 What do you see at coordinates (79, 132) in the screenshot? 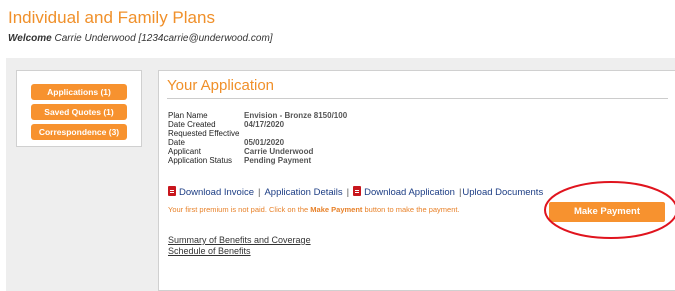
I see `sidebar-item-correspondence: Correspondence (3)` at bounding box center [79, 132].